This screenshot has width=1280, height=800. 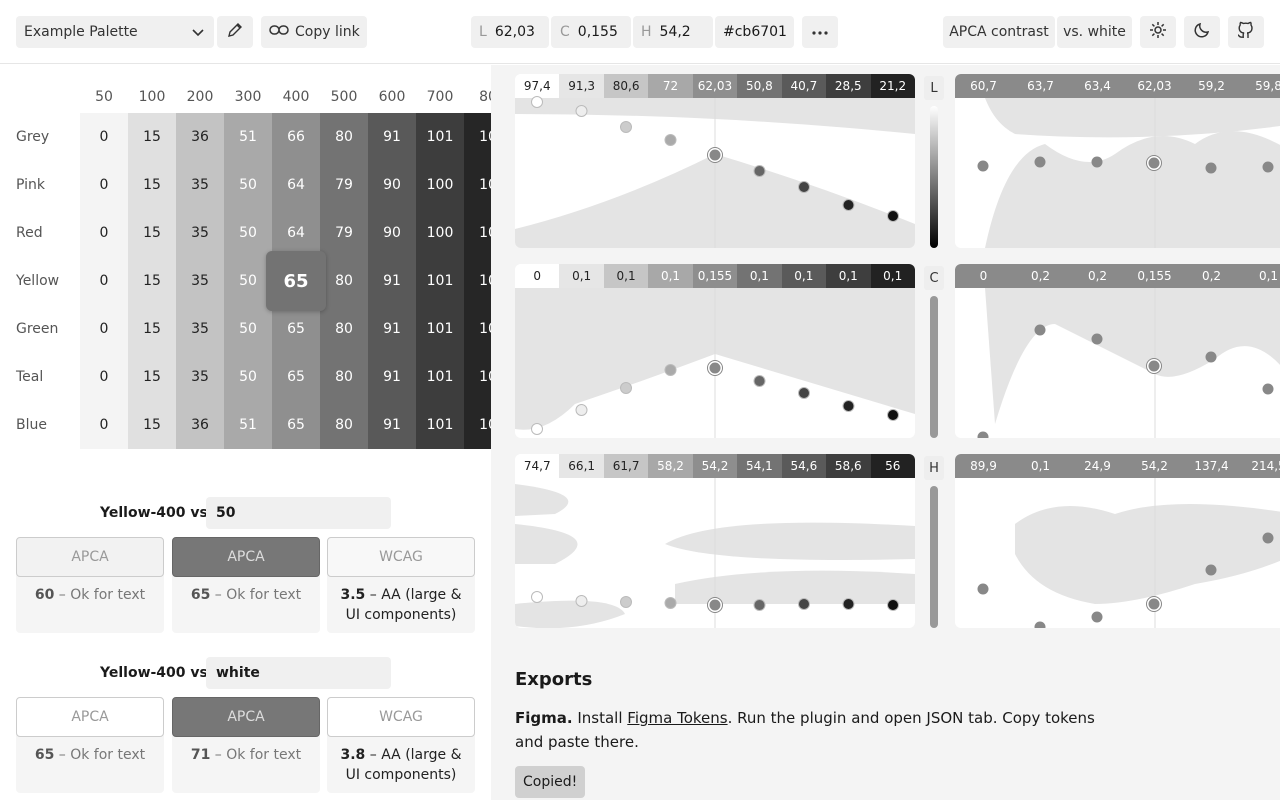 I want to click on chart-plot, so click(x=715, y=172).